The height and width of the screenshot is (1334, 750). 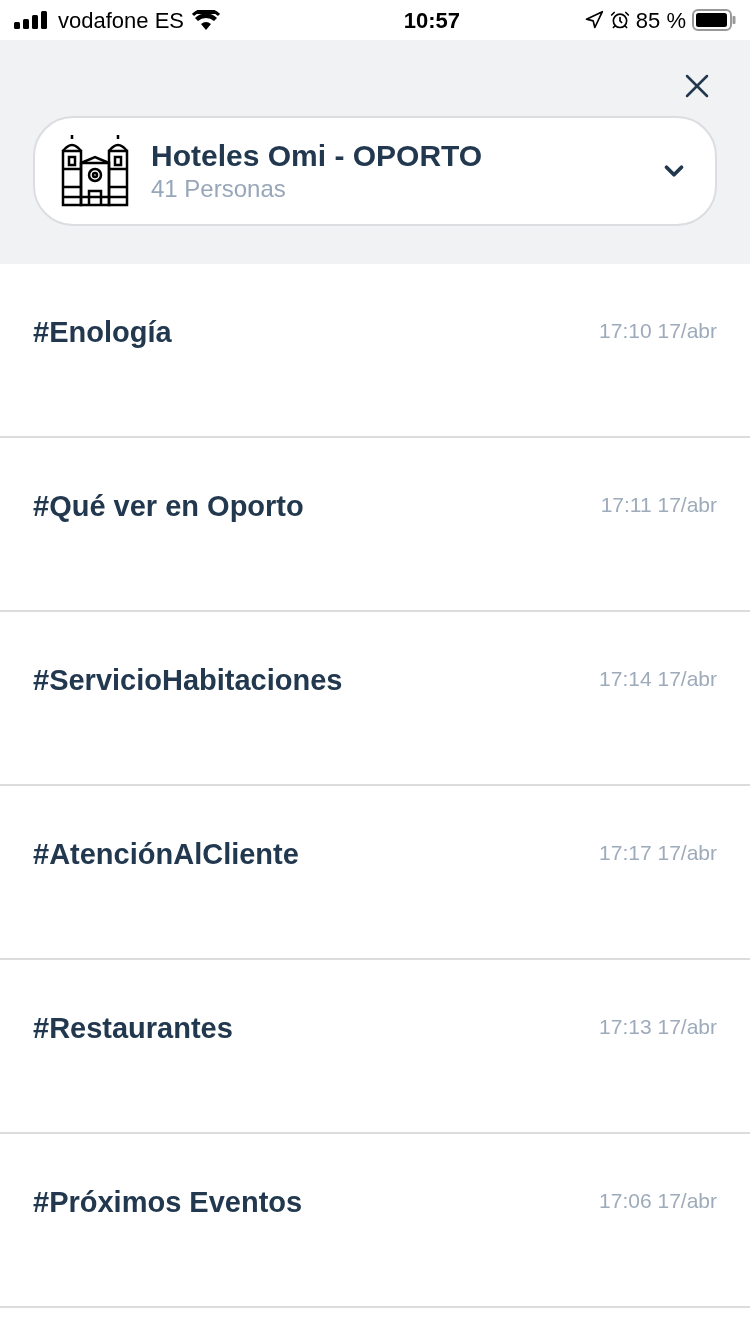 I want to click on alarm-icon, so click(x=619, y=20).